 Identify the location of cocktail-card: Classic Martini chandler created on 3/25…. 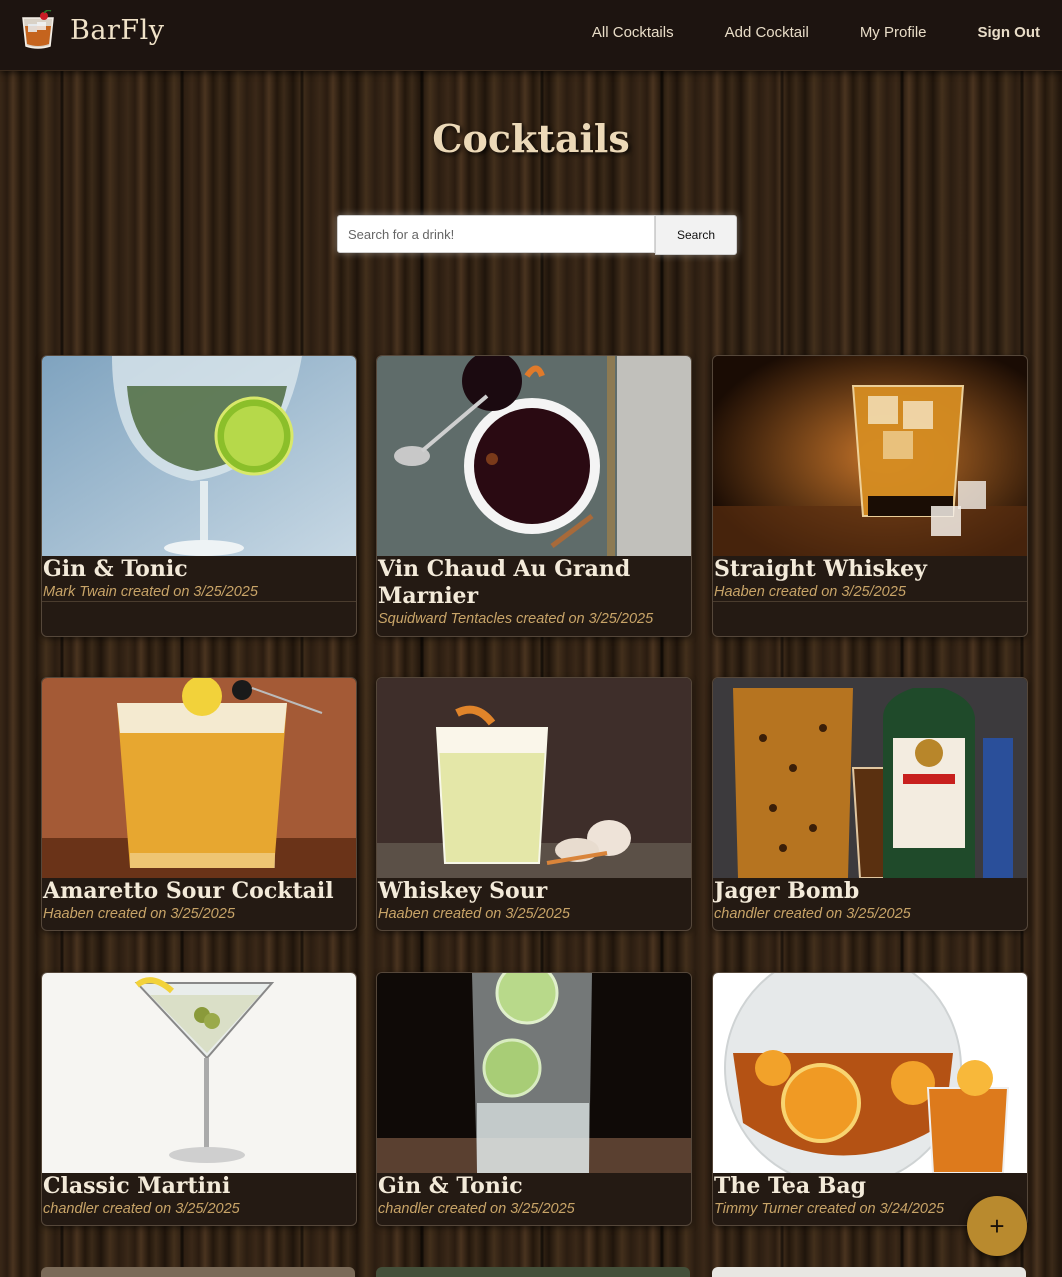
(199, 1099).